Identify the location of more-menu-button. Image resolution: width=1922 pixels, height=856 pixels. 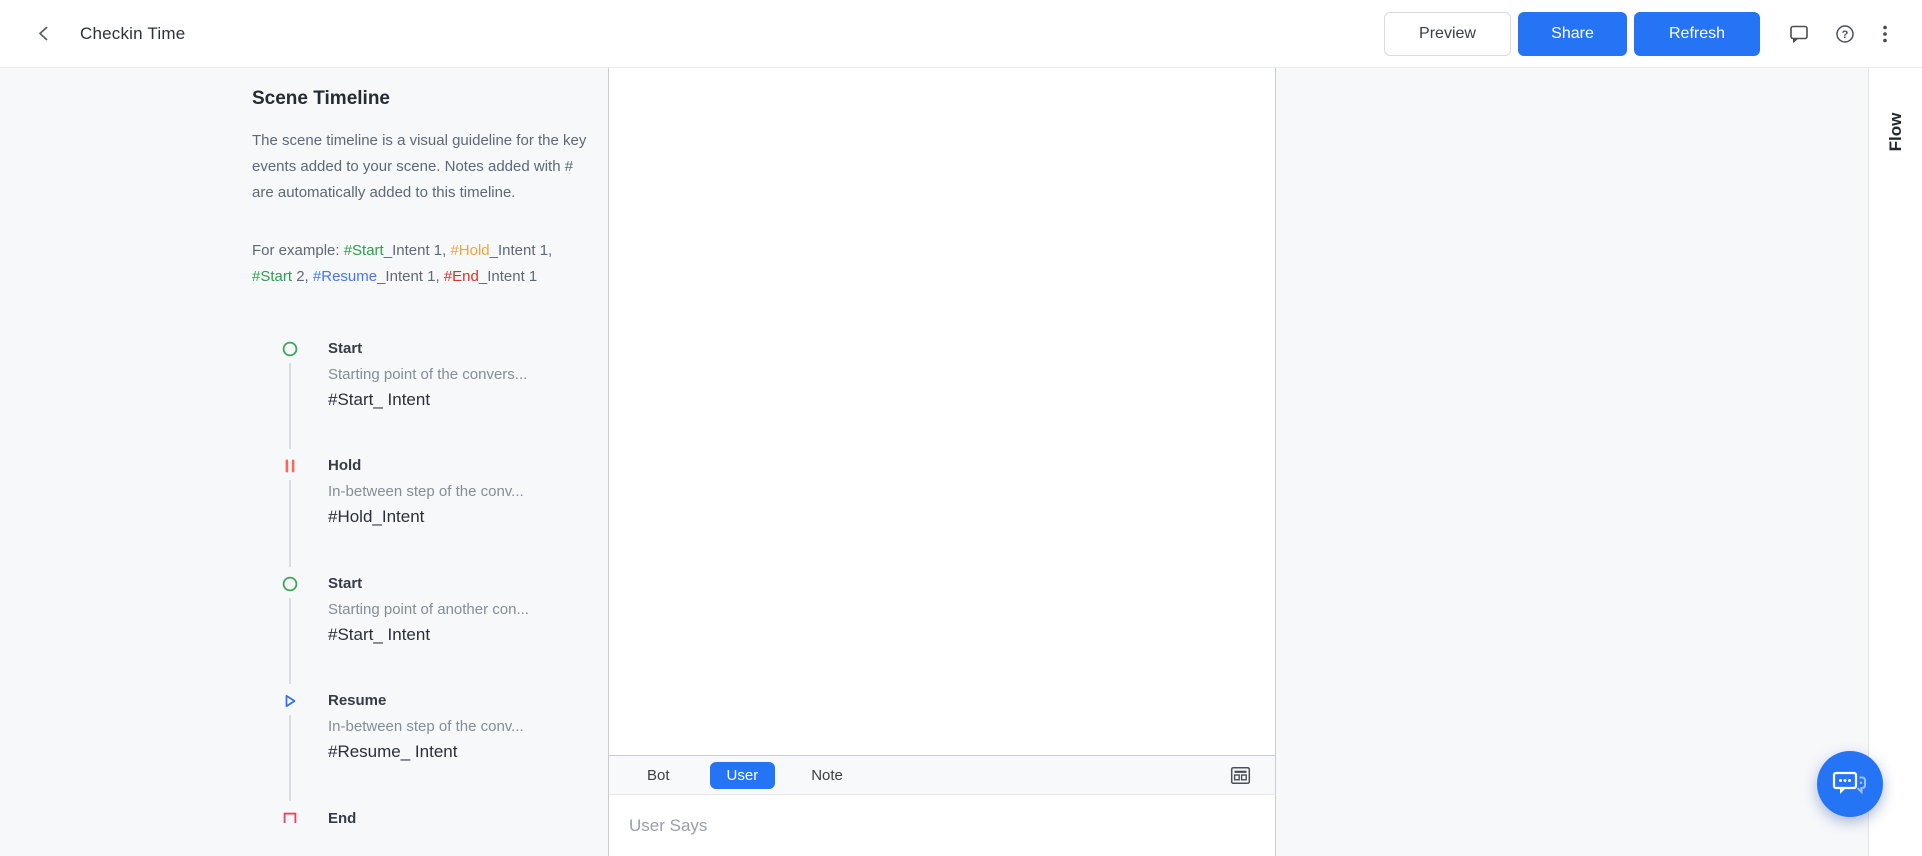
(1885, 34).